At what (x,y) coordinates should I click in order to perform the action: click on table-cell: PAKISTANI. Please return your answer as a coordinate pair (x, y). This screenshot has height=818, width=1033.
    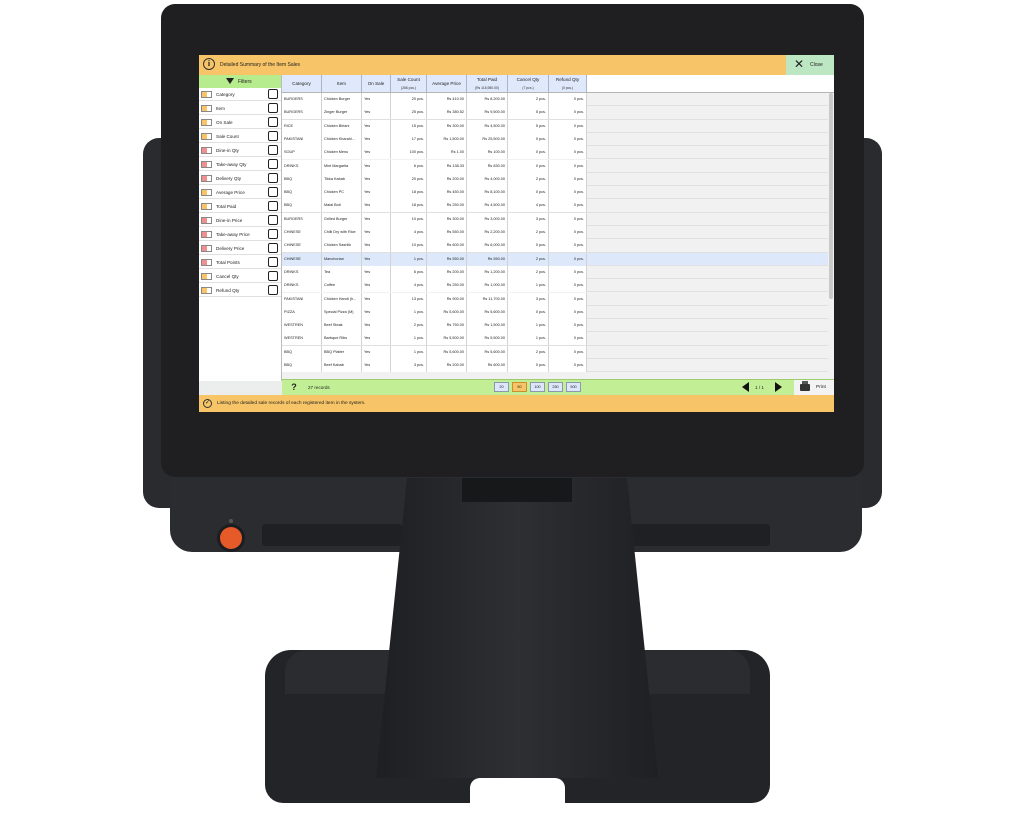
    Looking at the image, I should click on (302, 139).